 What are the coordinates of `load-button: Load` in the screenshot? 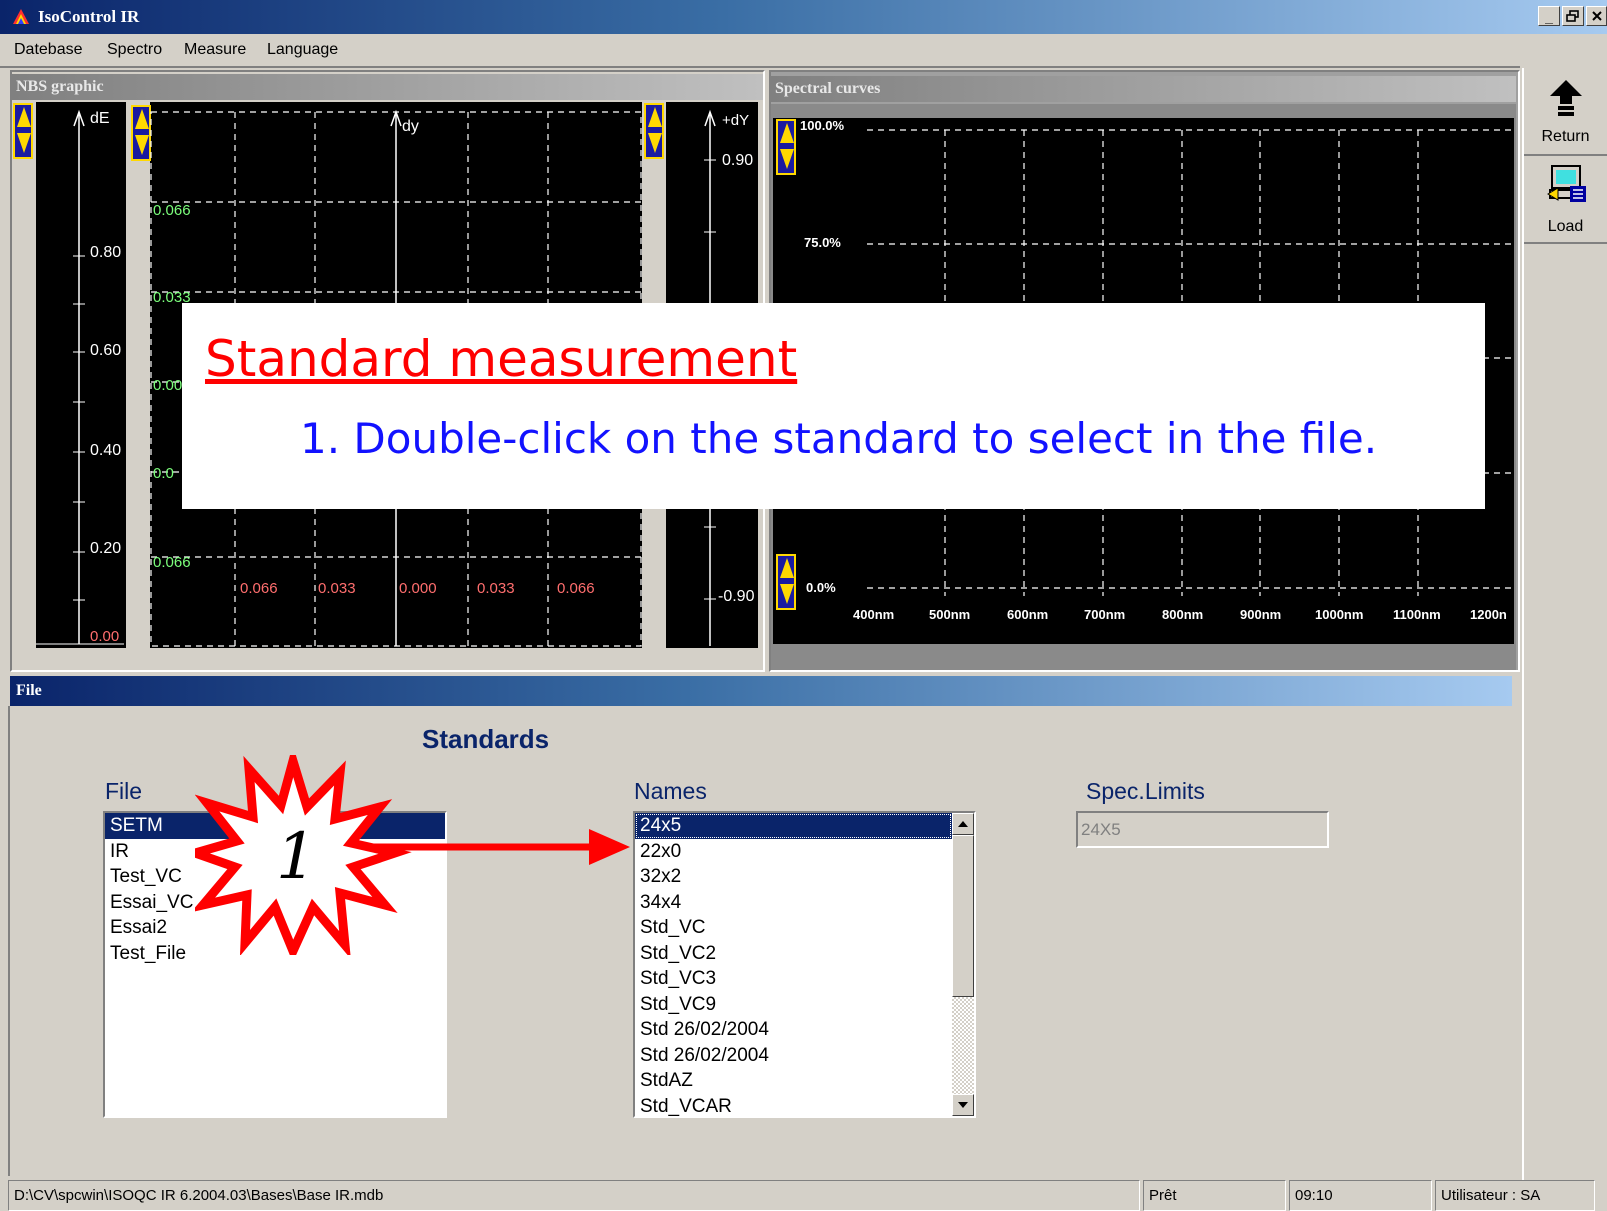 It's located at (1565, 201).